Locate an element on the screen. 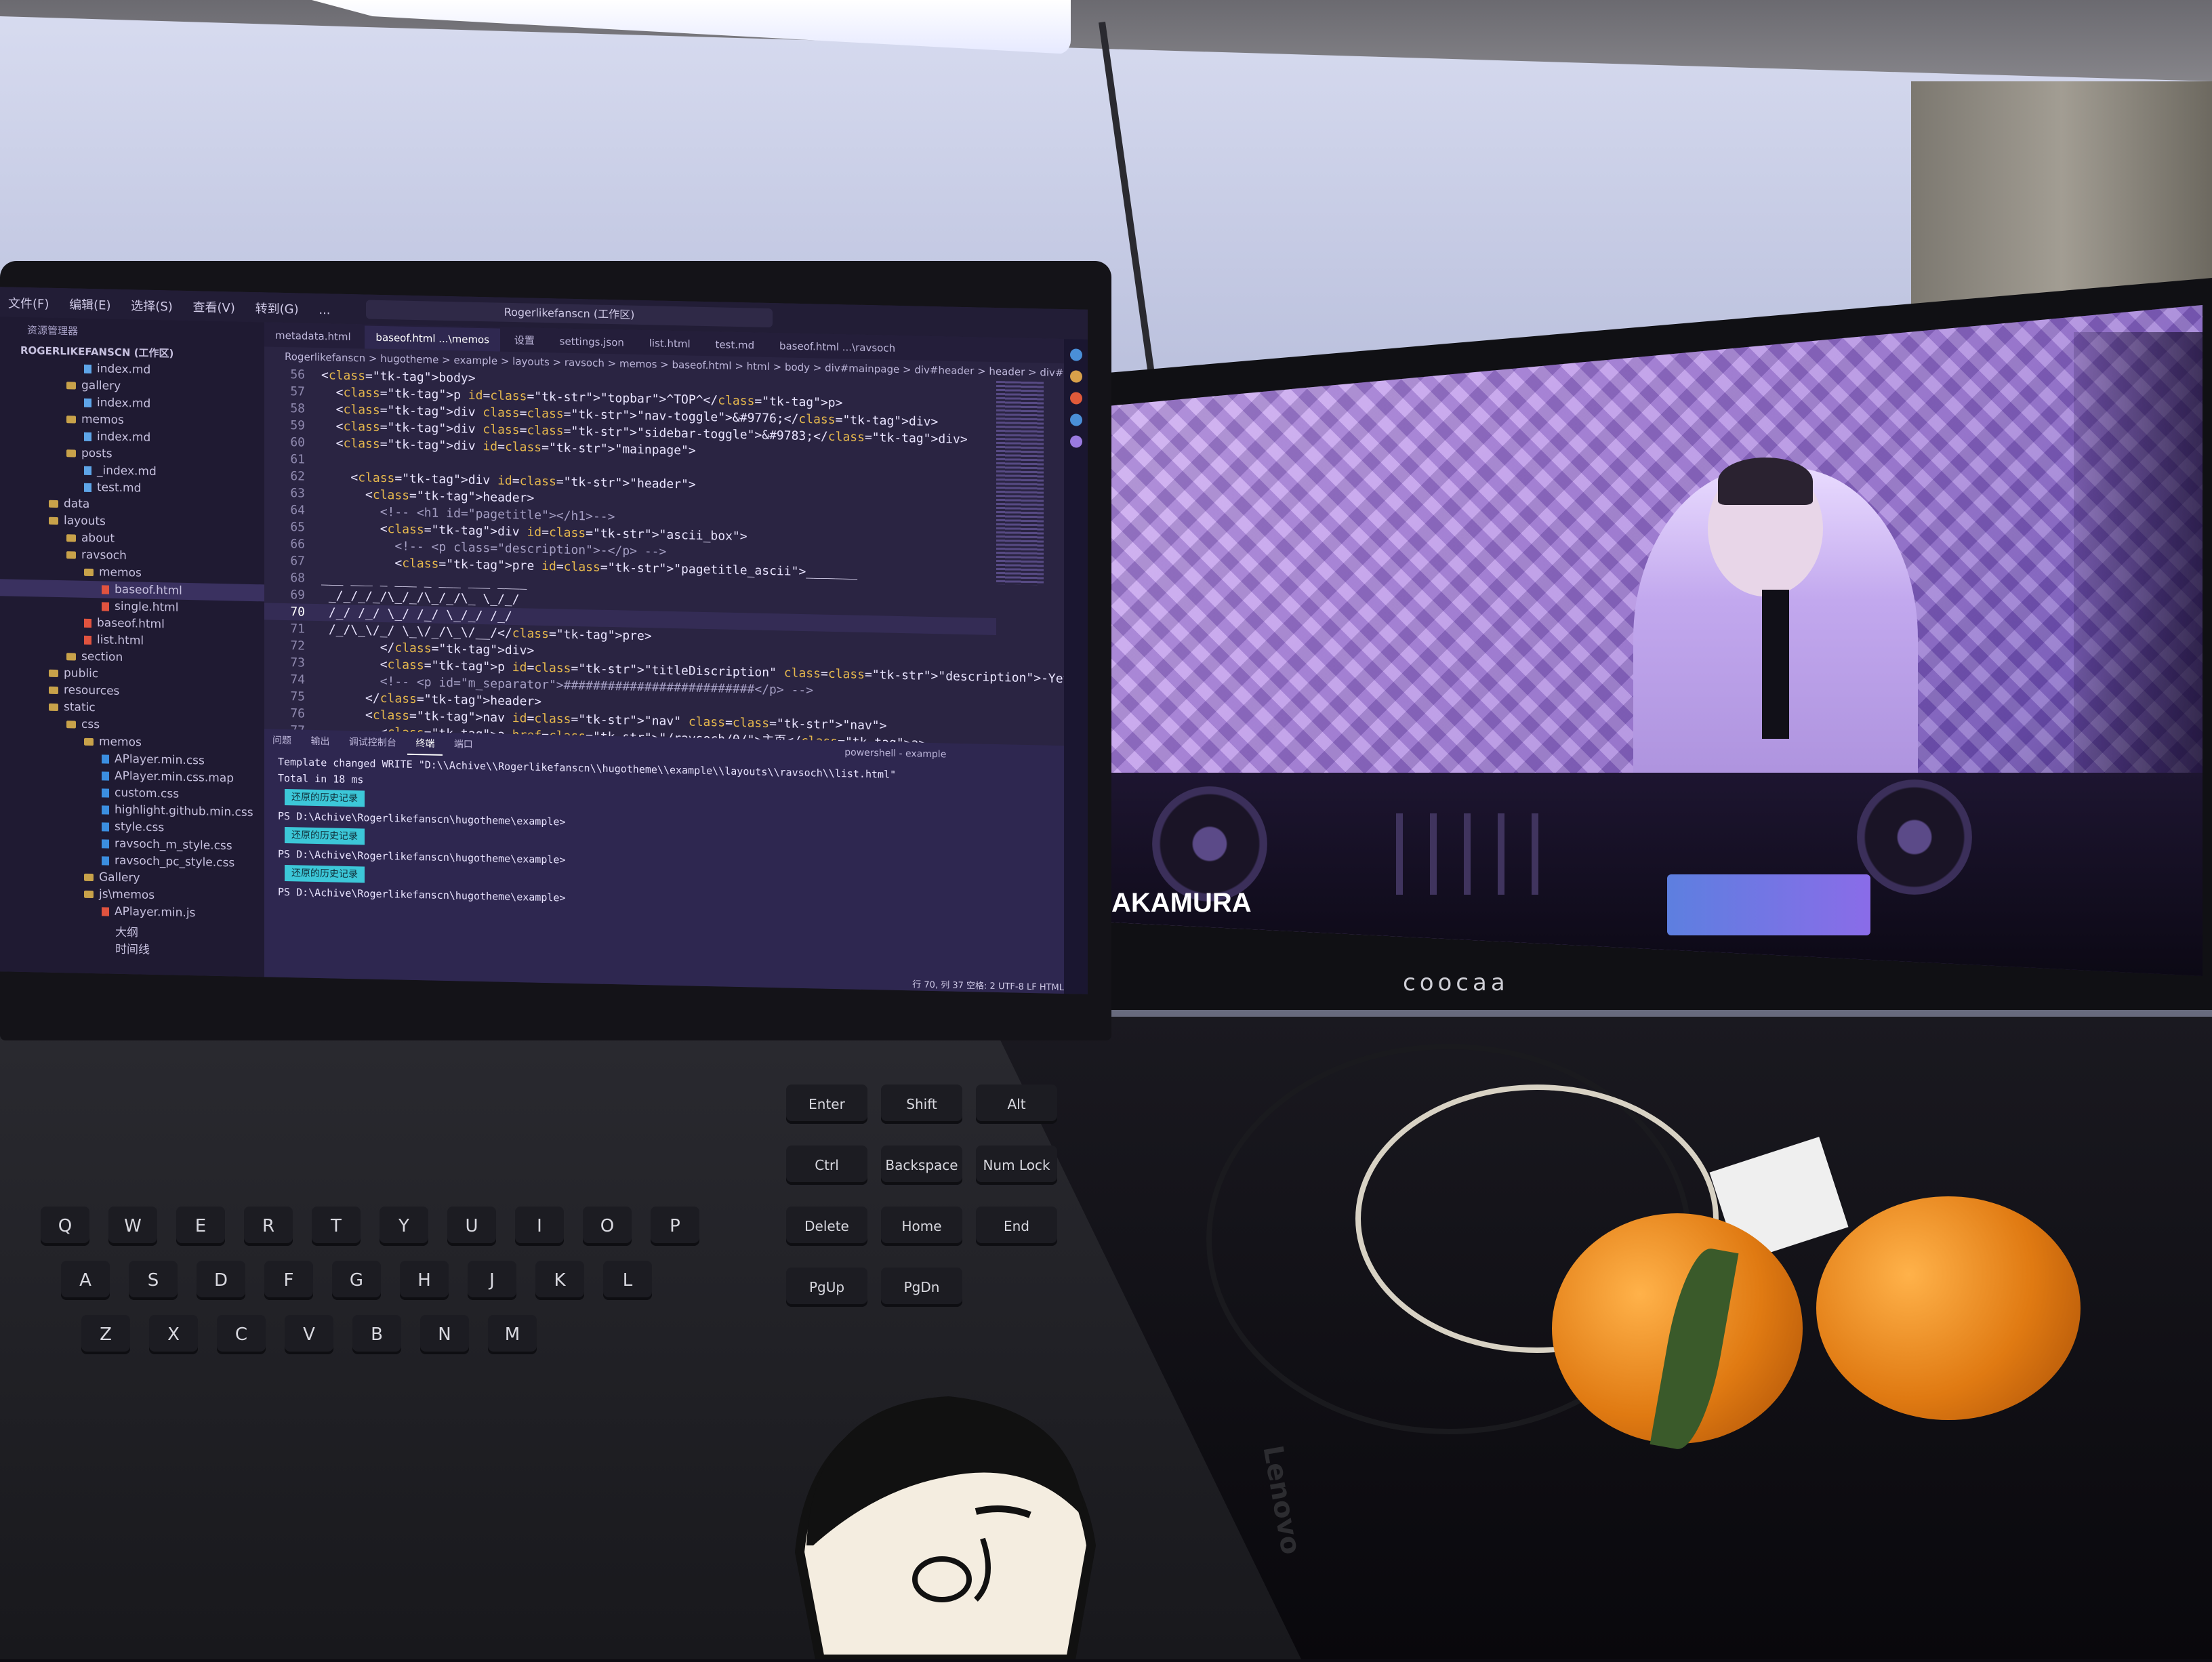 This screenshot has height=1662, width=2212. keyboard-key: J is located at coordinates (492, 1280).